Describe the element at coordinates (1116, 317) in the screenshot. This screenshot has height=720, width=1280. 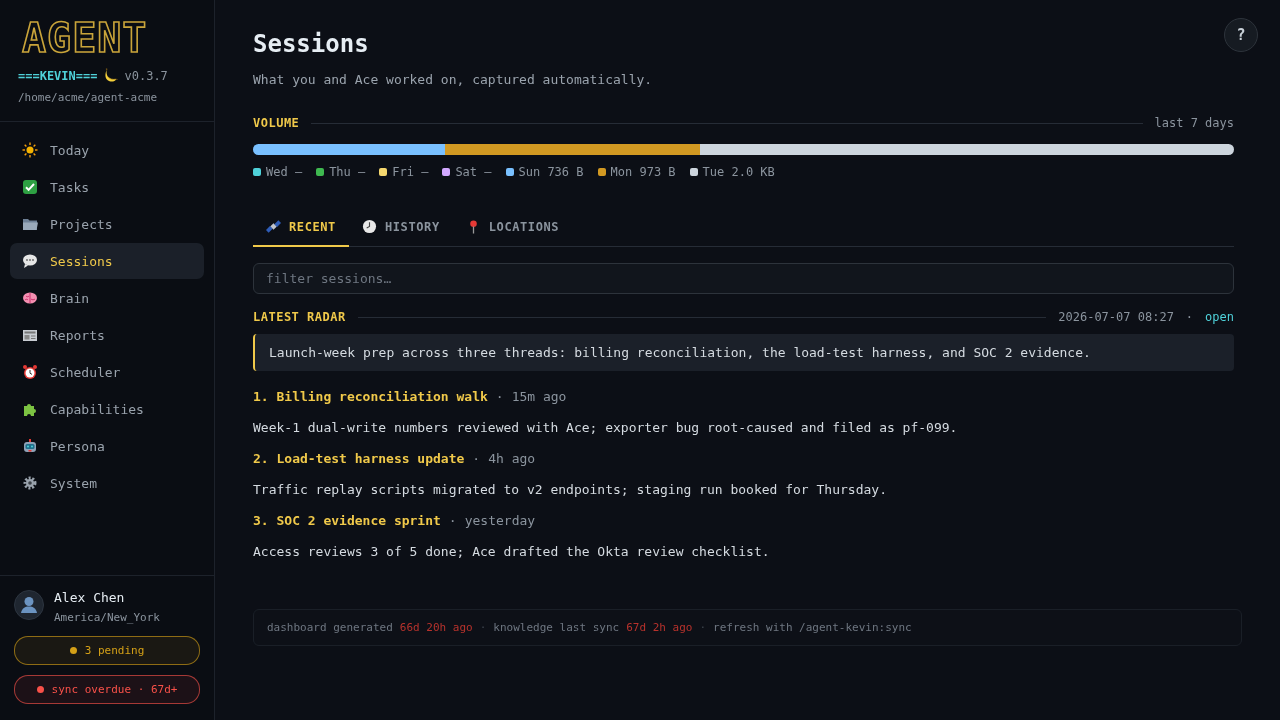
I see `timestamp: 2026-07-07 08:27` at that location.